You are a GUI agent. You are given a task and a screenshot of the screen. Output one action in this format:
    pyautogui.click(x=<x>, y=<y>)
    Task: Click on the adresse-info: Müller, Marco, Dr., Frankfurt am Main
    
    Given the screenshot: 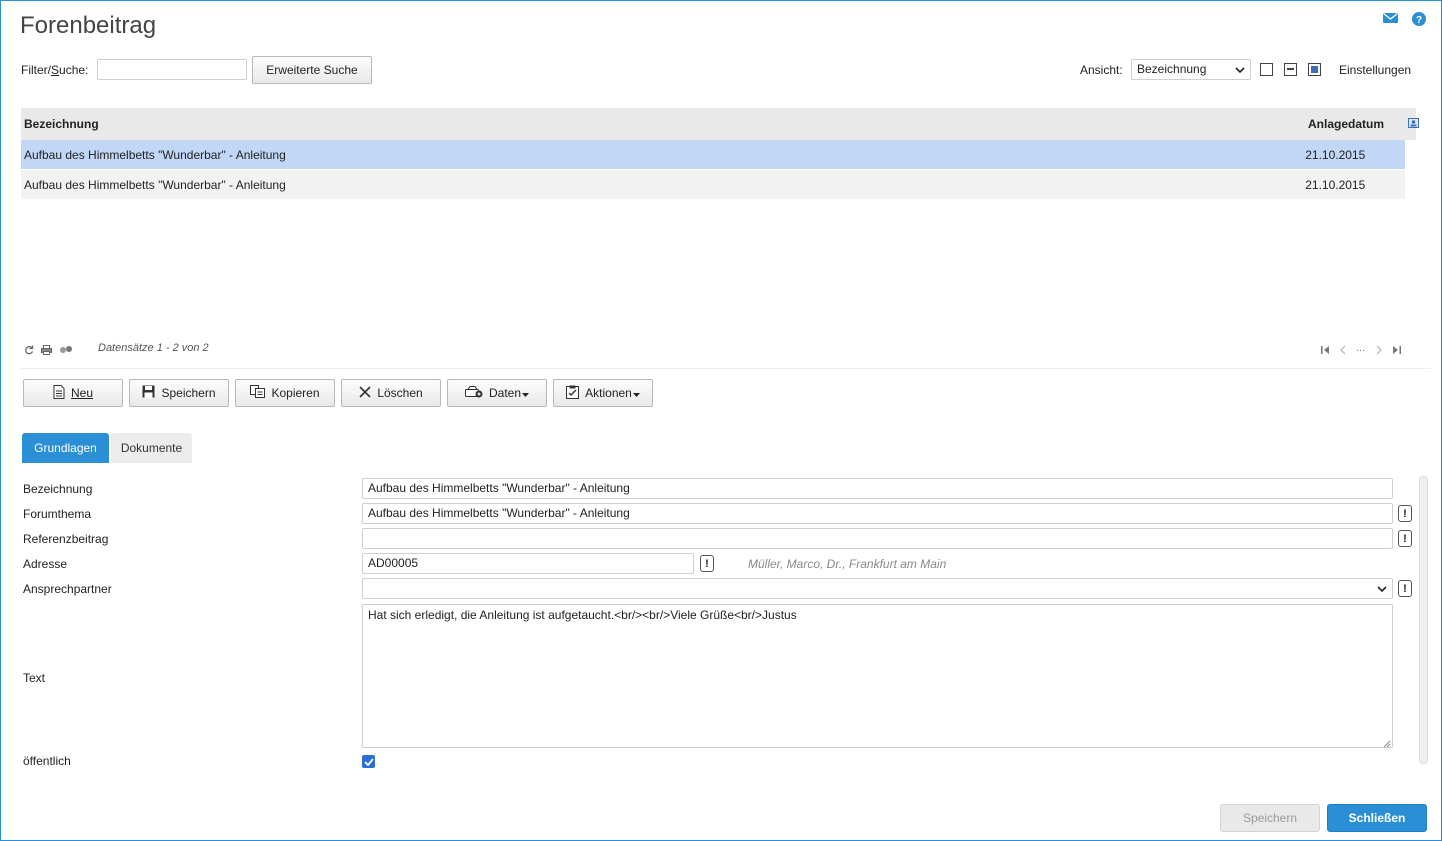 What is the action you would take?
    pyautogui.click(x=847, y=564)
    